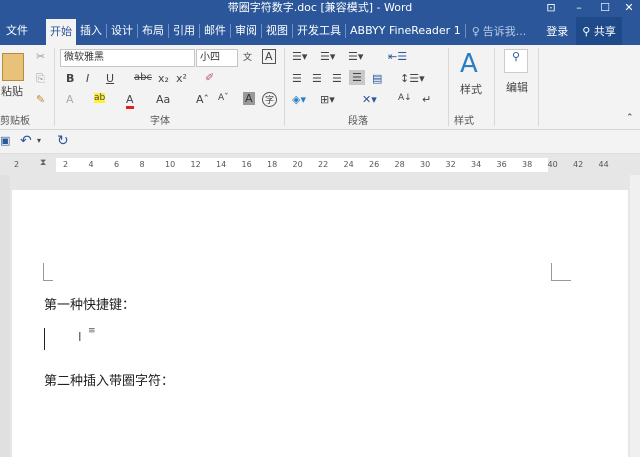  Describe the element at coordinates (348, 164) in the screenshot. I see `ruler-tick-label: 24` at that location.